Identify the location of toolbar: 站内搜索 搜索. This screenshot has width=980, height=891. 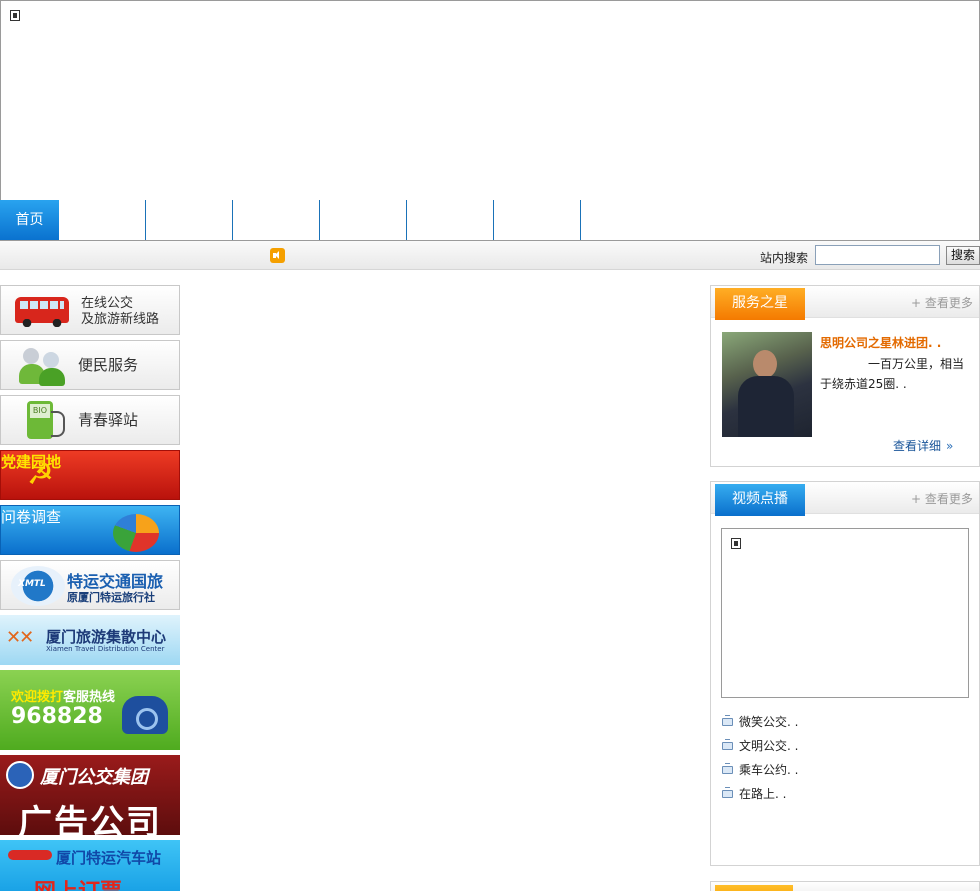
(490, 255).